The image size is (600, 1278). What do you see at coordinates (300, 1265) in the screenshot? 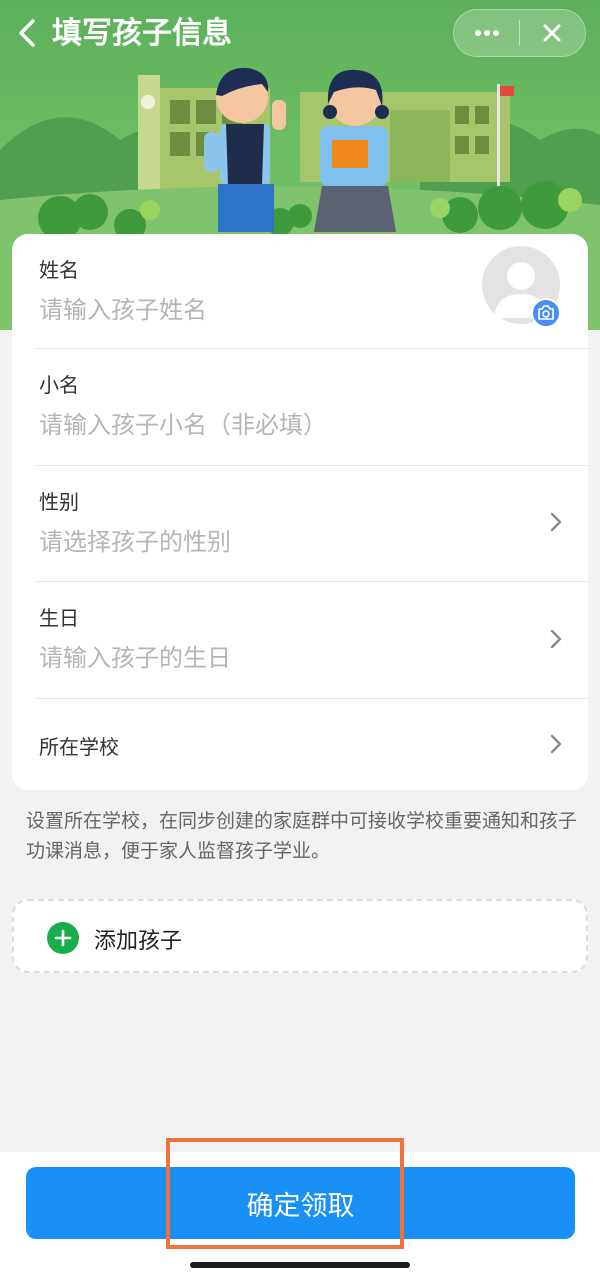
I see `home-indicator` at bounding box center [300, 1265].